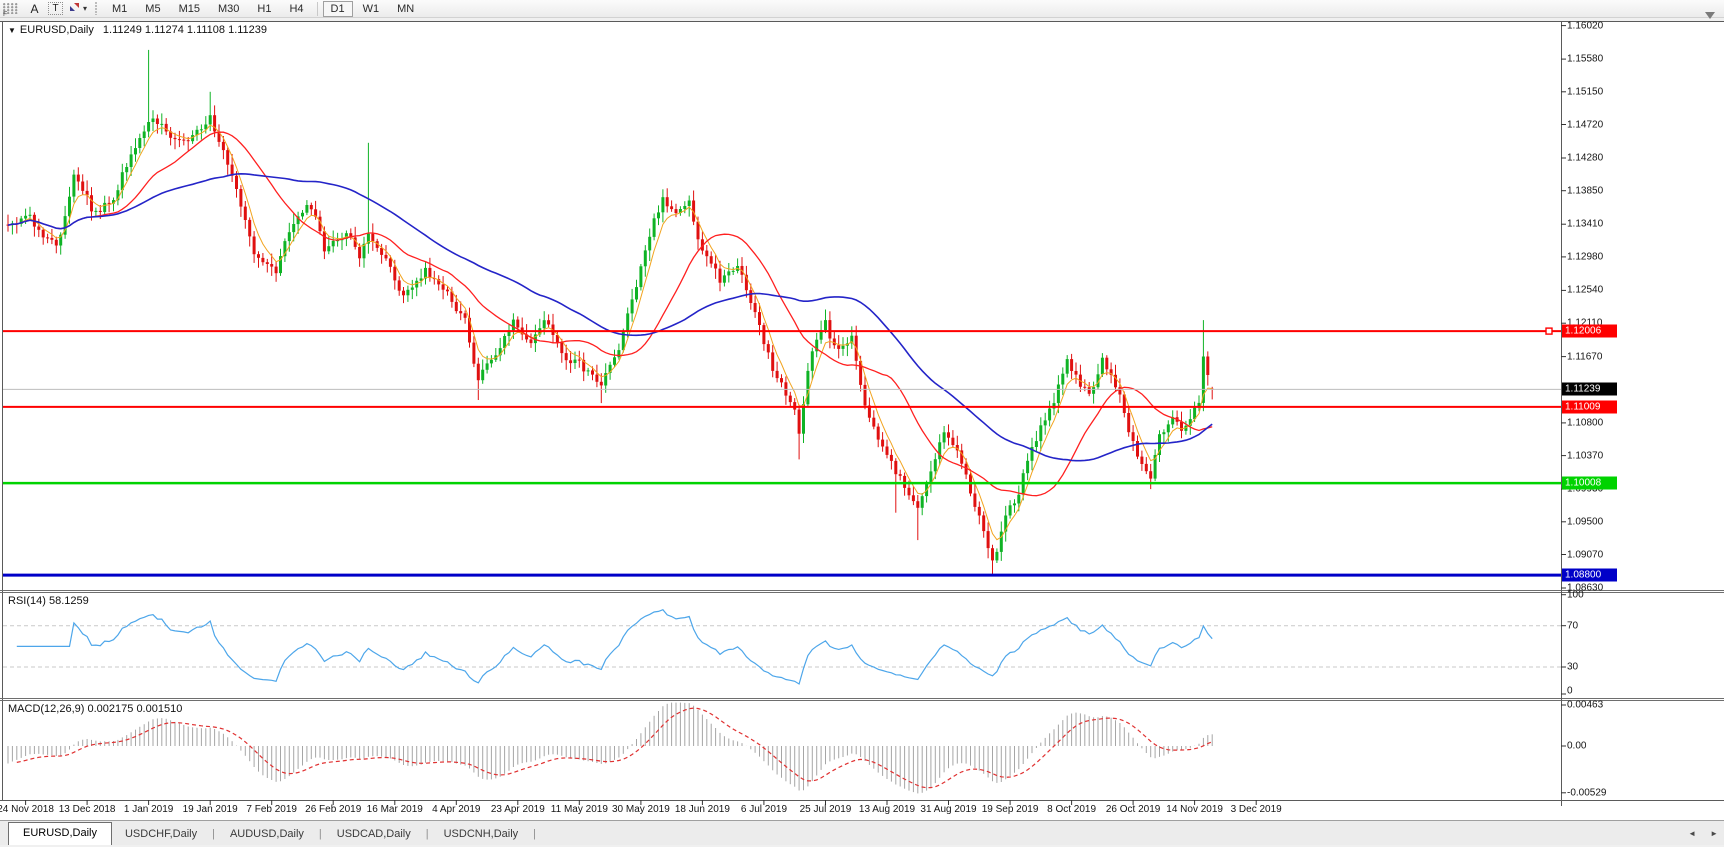 Image resolution: width=1724 pixels, height=847 pixels. Describe the element at coordinates (228, 9) in the screenshot. I see `timeframe-button-m30: M30` at that location.